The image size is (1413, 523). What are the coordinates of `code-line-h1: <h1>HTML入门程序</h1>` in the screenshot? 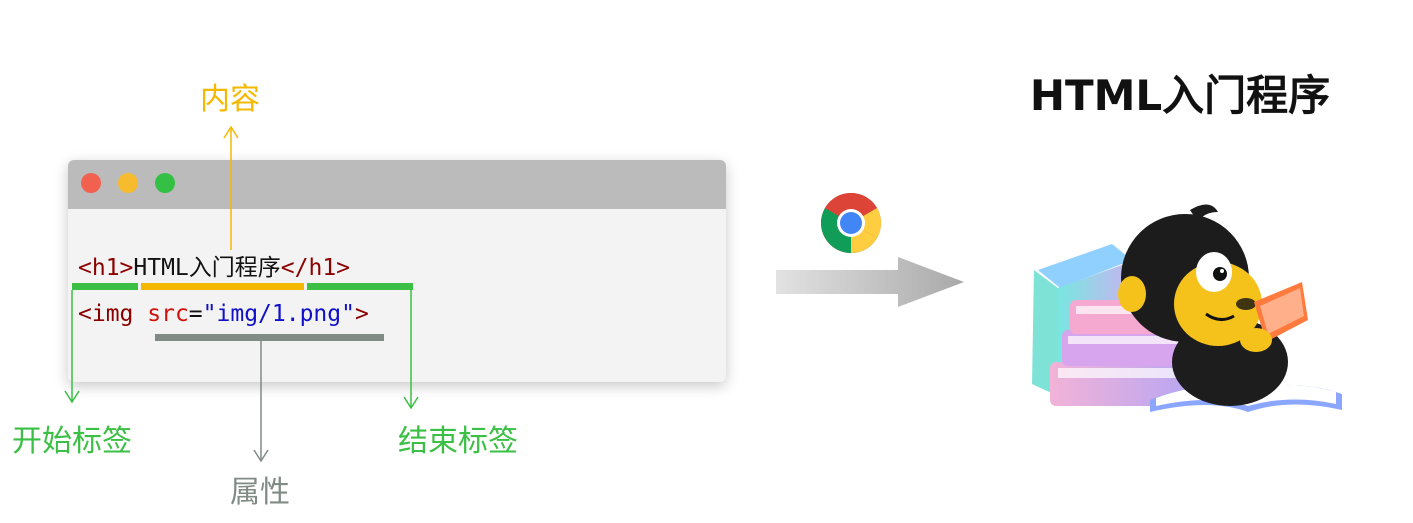 It's located at (214, 268).